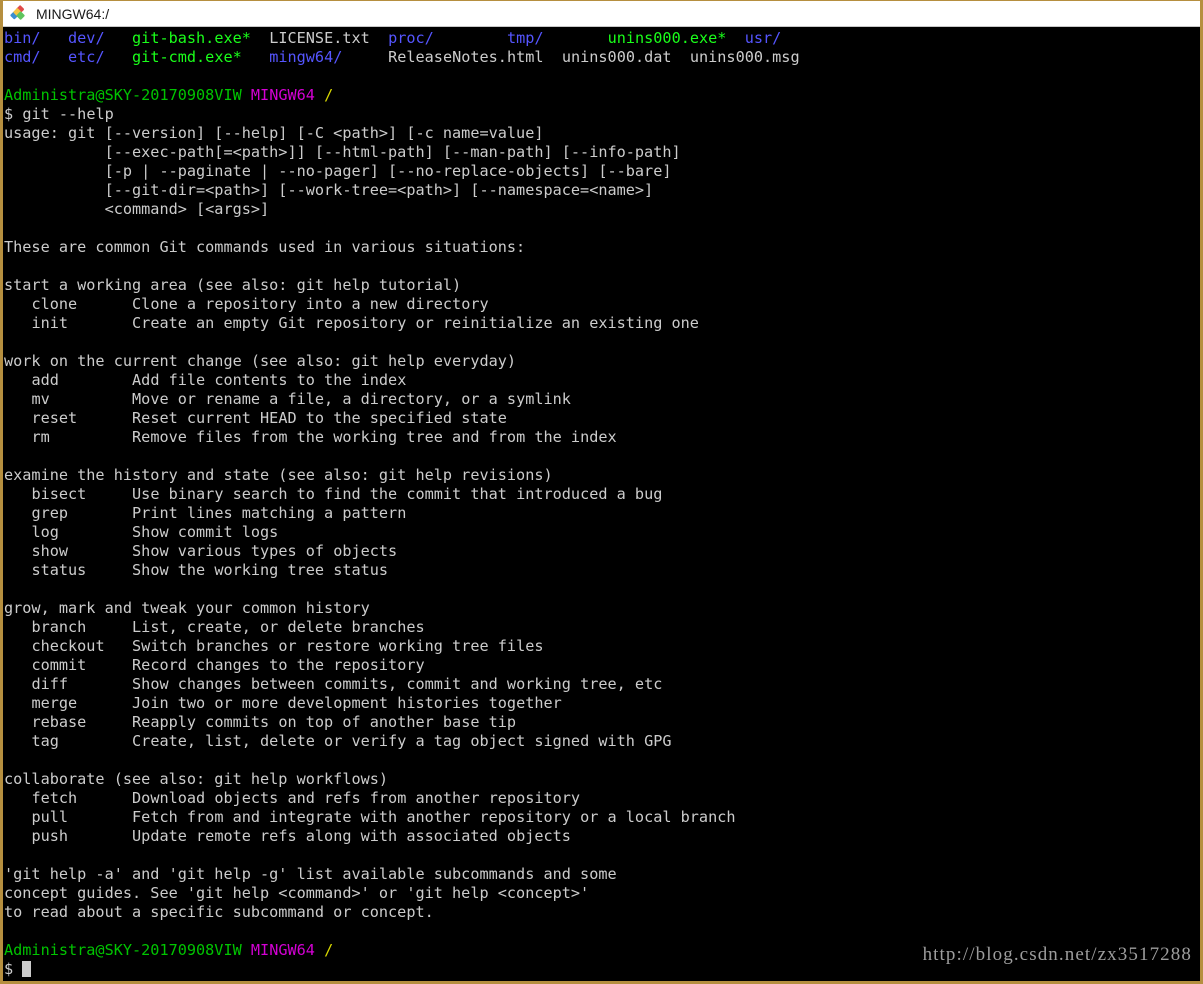 Image resolution: width=1203 pixels, height=984 pixels. I want to click on command-name: diff, so click(50, 684).